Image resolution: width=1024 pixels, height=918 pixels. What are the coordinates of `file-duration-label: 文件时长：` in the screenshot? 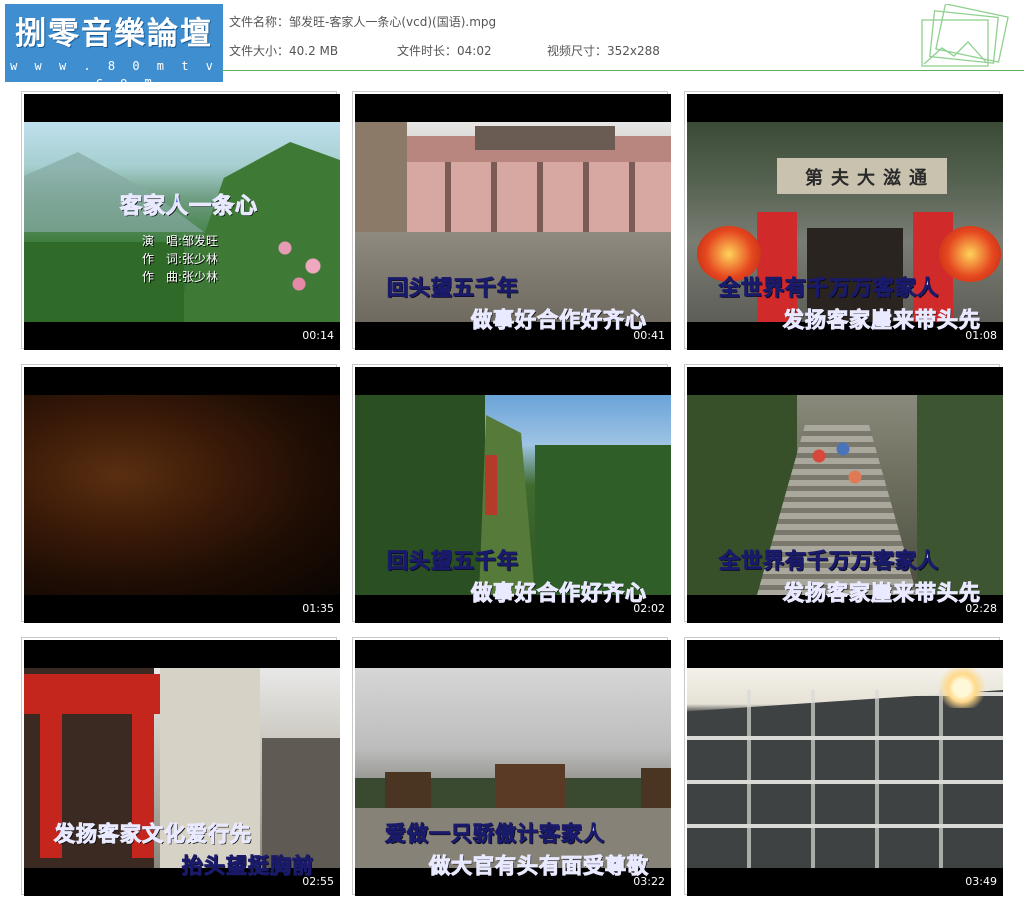 It's located at (427, 51).